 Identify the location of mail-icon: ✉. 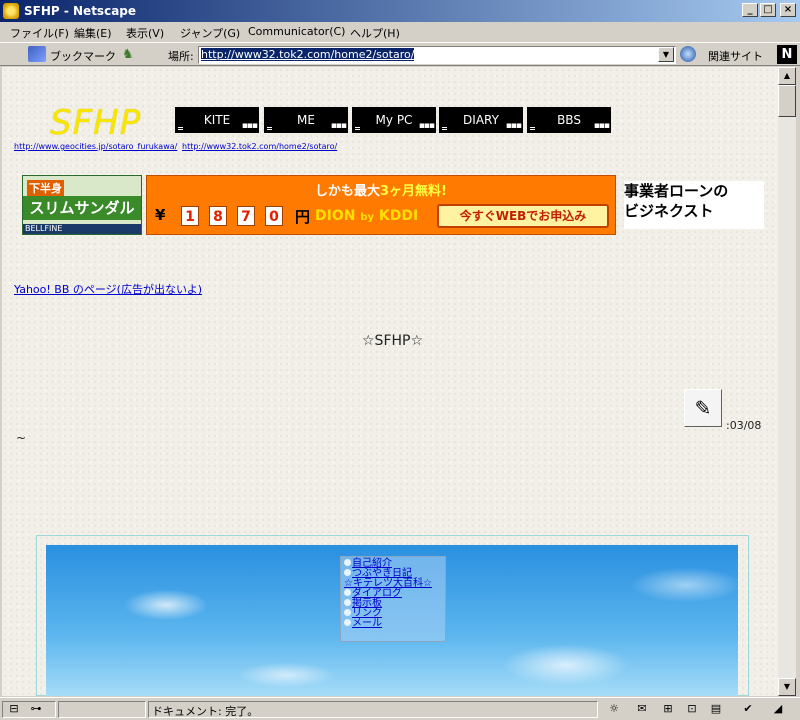
(642, 709).